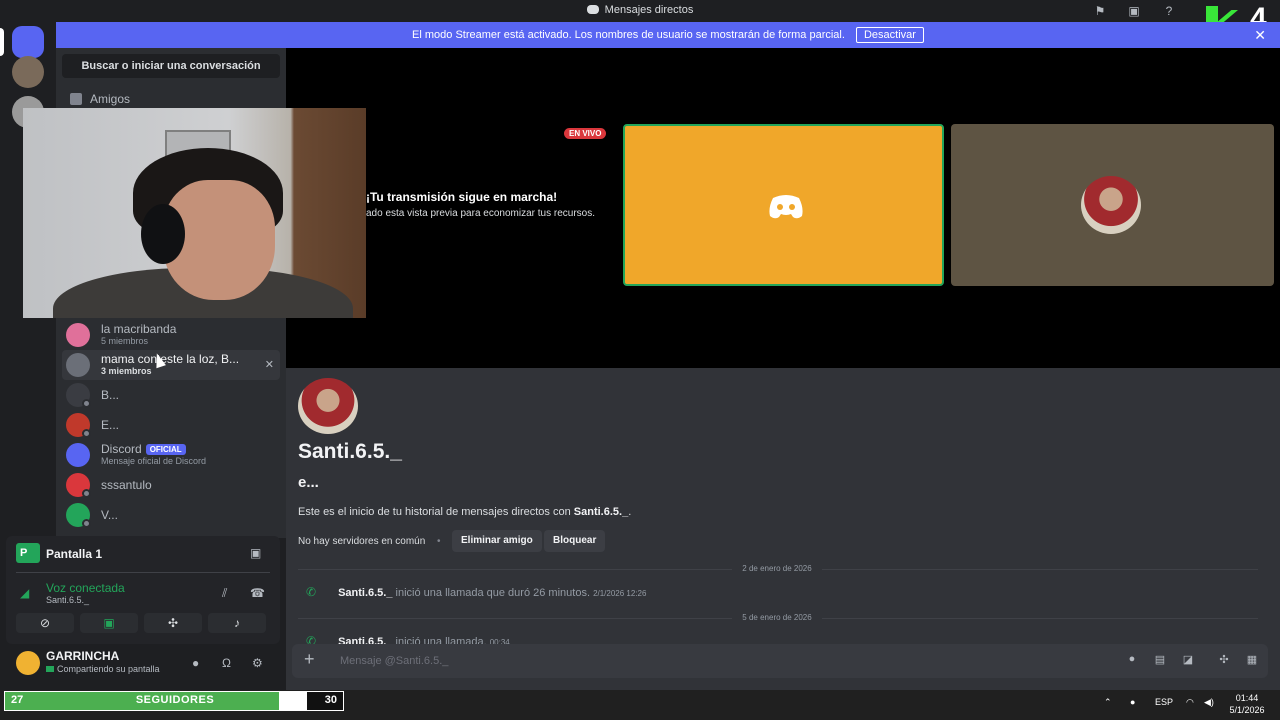 This screenshot has height=720, width=1280. I want to click on discord-avatar, so click(78, 455).